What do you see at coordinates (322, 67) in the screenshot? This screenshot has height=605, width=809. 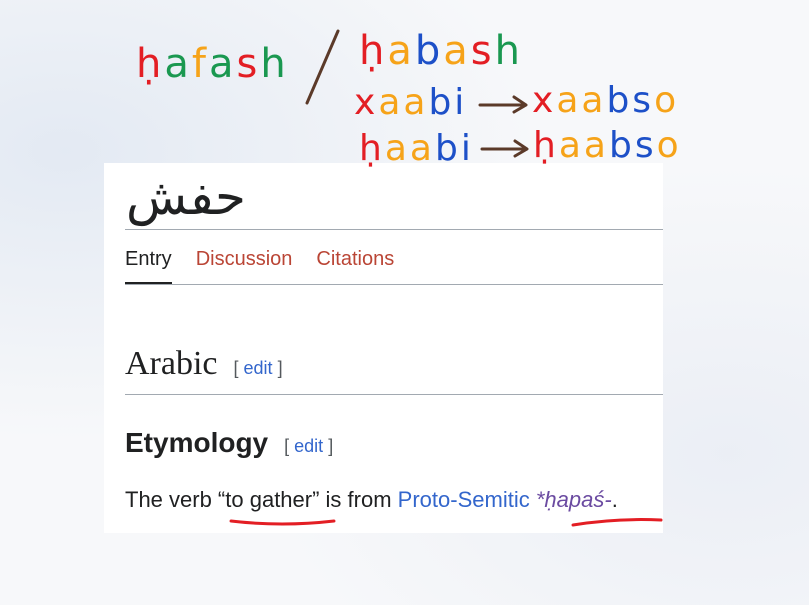 I see `annotation-slash` at bounding box center [322, 67].